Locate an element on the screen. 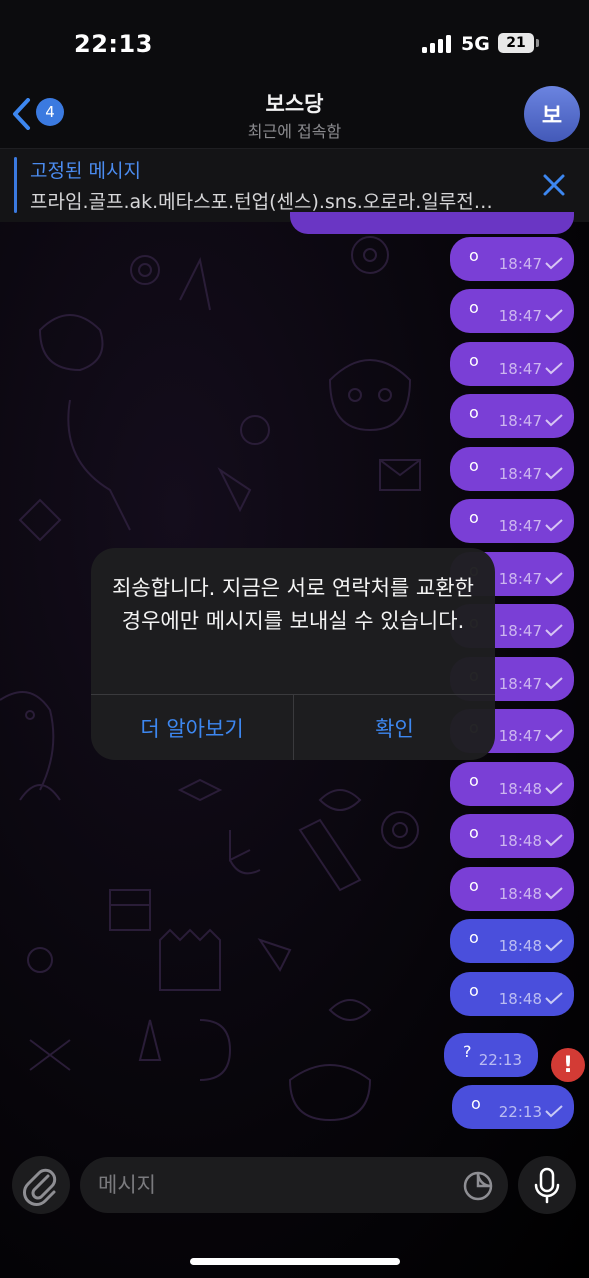  home-indicator is located at coordinates (295, 1261).